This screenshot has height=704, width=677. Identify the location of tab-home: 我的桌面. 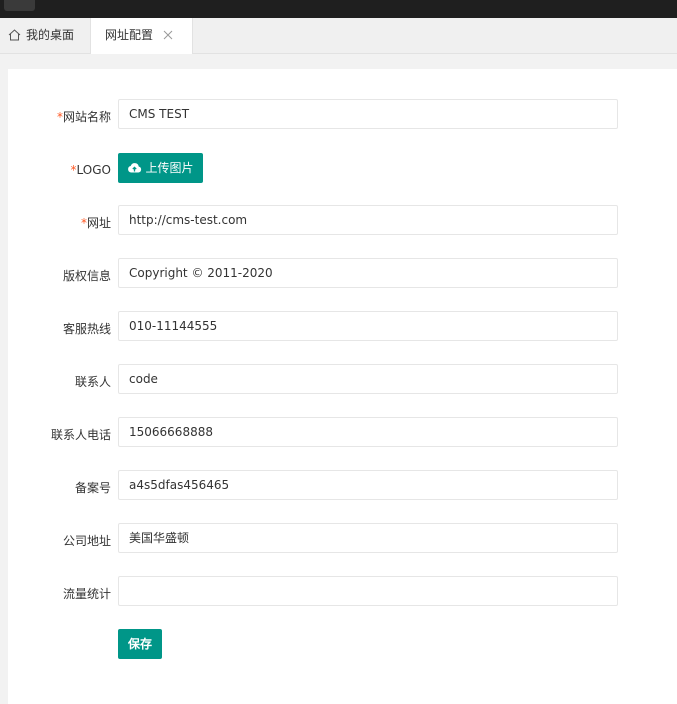
(45, 35).